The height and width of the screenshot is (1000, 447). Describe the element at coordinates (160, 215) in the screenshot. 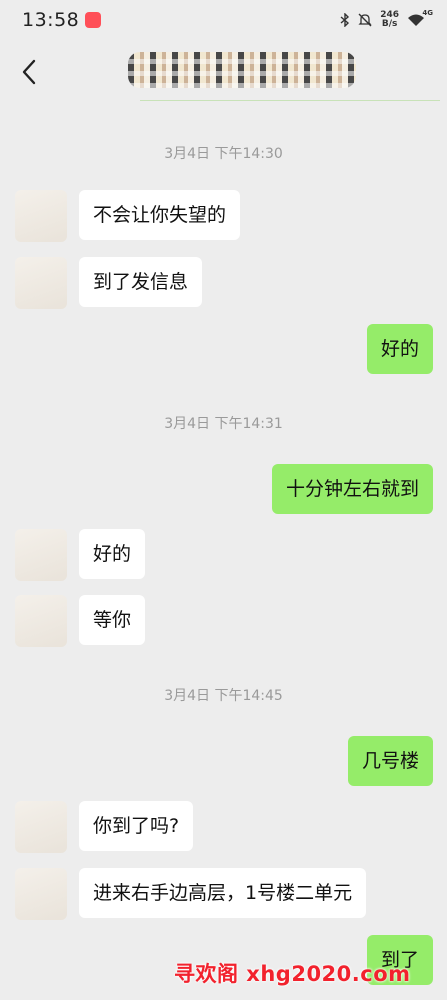

I see `message-bubble: 不会让你失望的` at that location.